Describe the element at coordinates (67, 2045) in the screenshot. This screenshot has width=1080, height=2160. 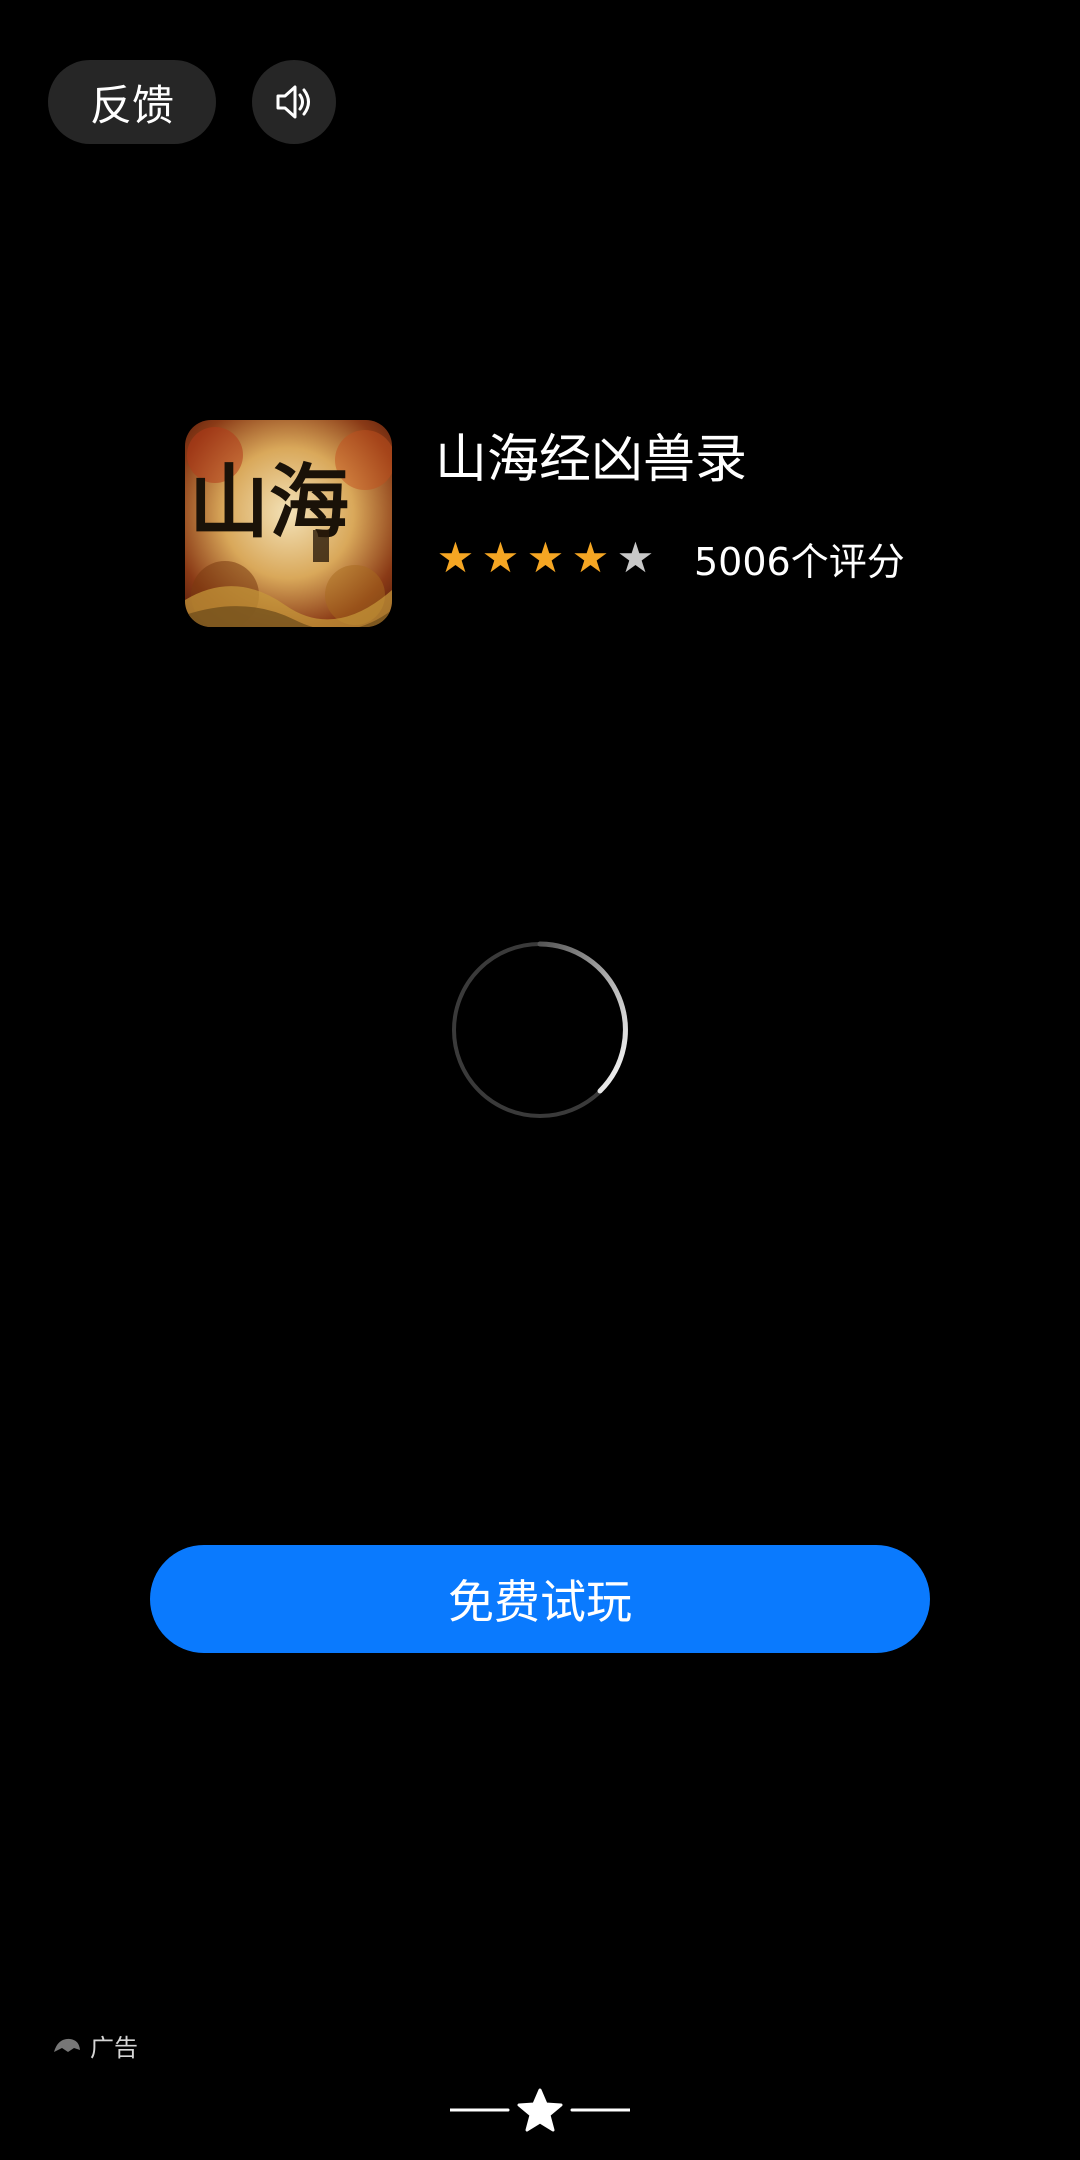
I see `ad-logo-icon` at that location.